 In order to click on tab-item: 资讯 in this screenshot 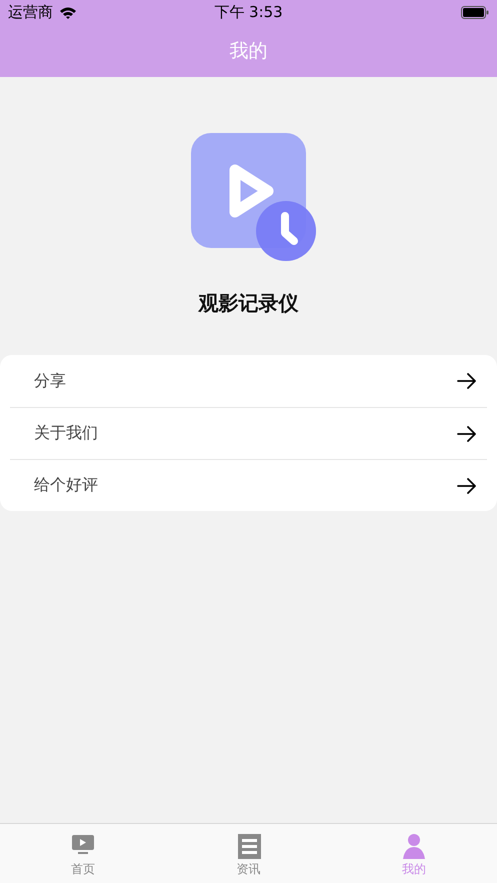, I will do `click(249, 853)`.